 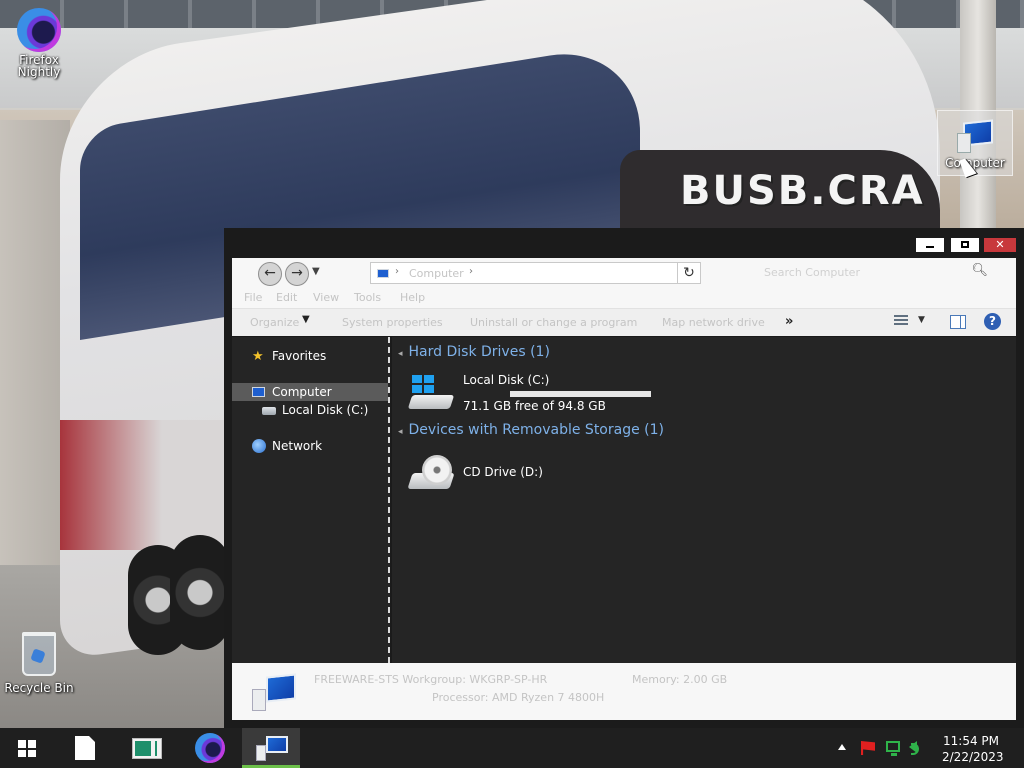 What do you see at coordinates (412, 297) in the screenshot?
I see `menu-help: Help` at bounding box center [412, 297].